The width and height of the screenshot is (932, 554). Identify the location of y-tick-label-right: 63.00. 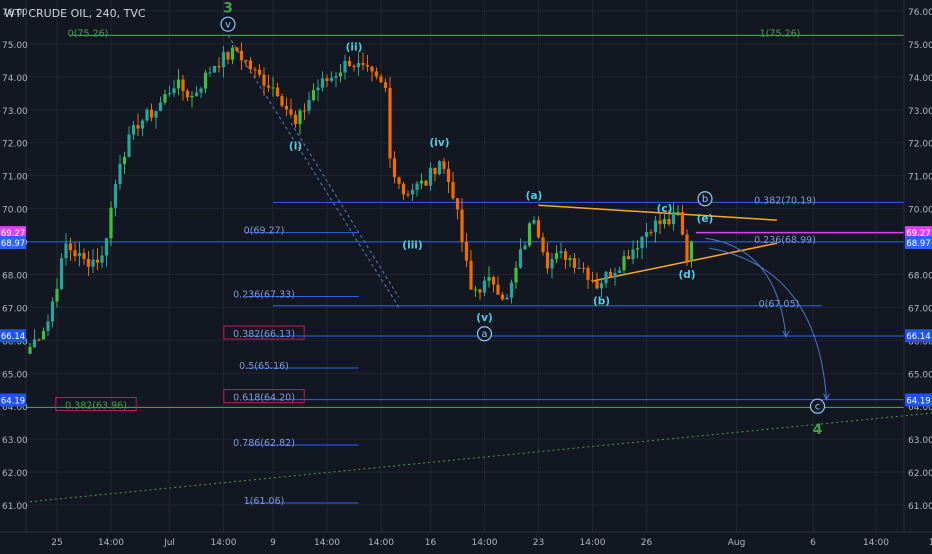
(920, 441).